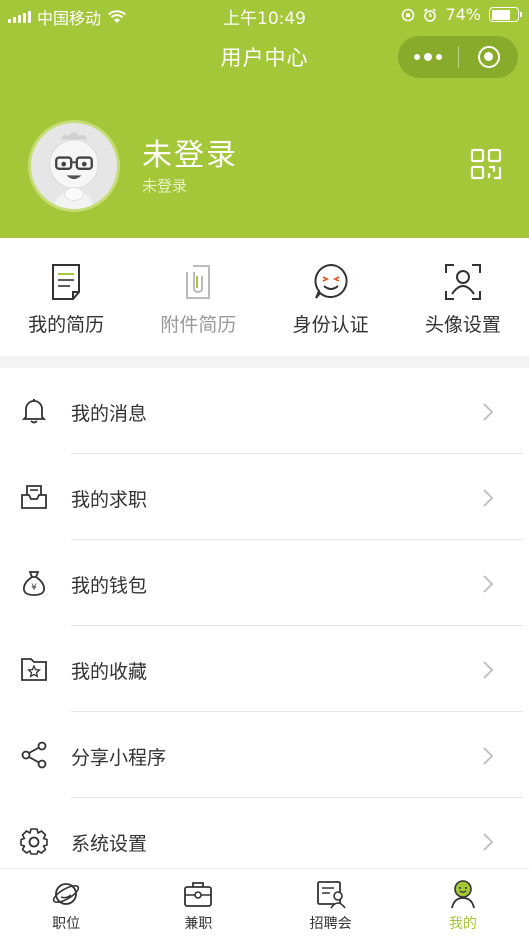  What do you see at coordinates (330, 325) in the screenshot?
I see `quick-action-label: 身份认证` at bounding box center [330, 325].